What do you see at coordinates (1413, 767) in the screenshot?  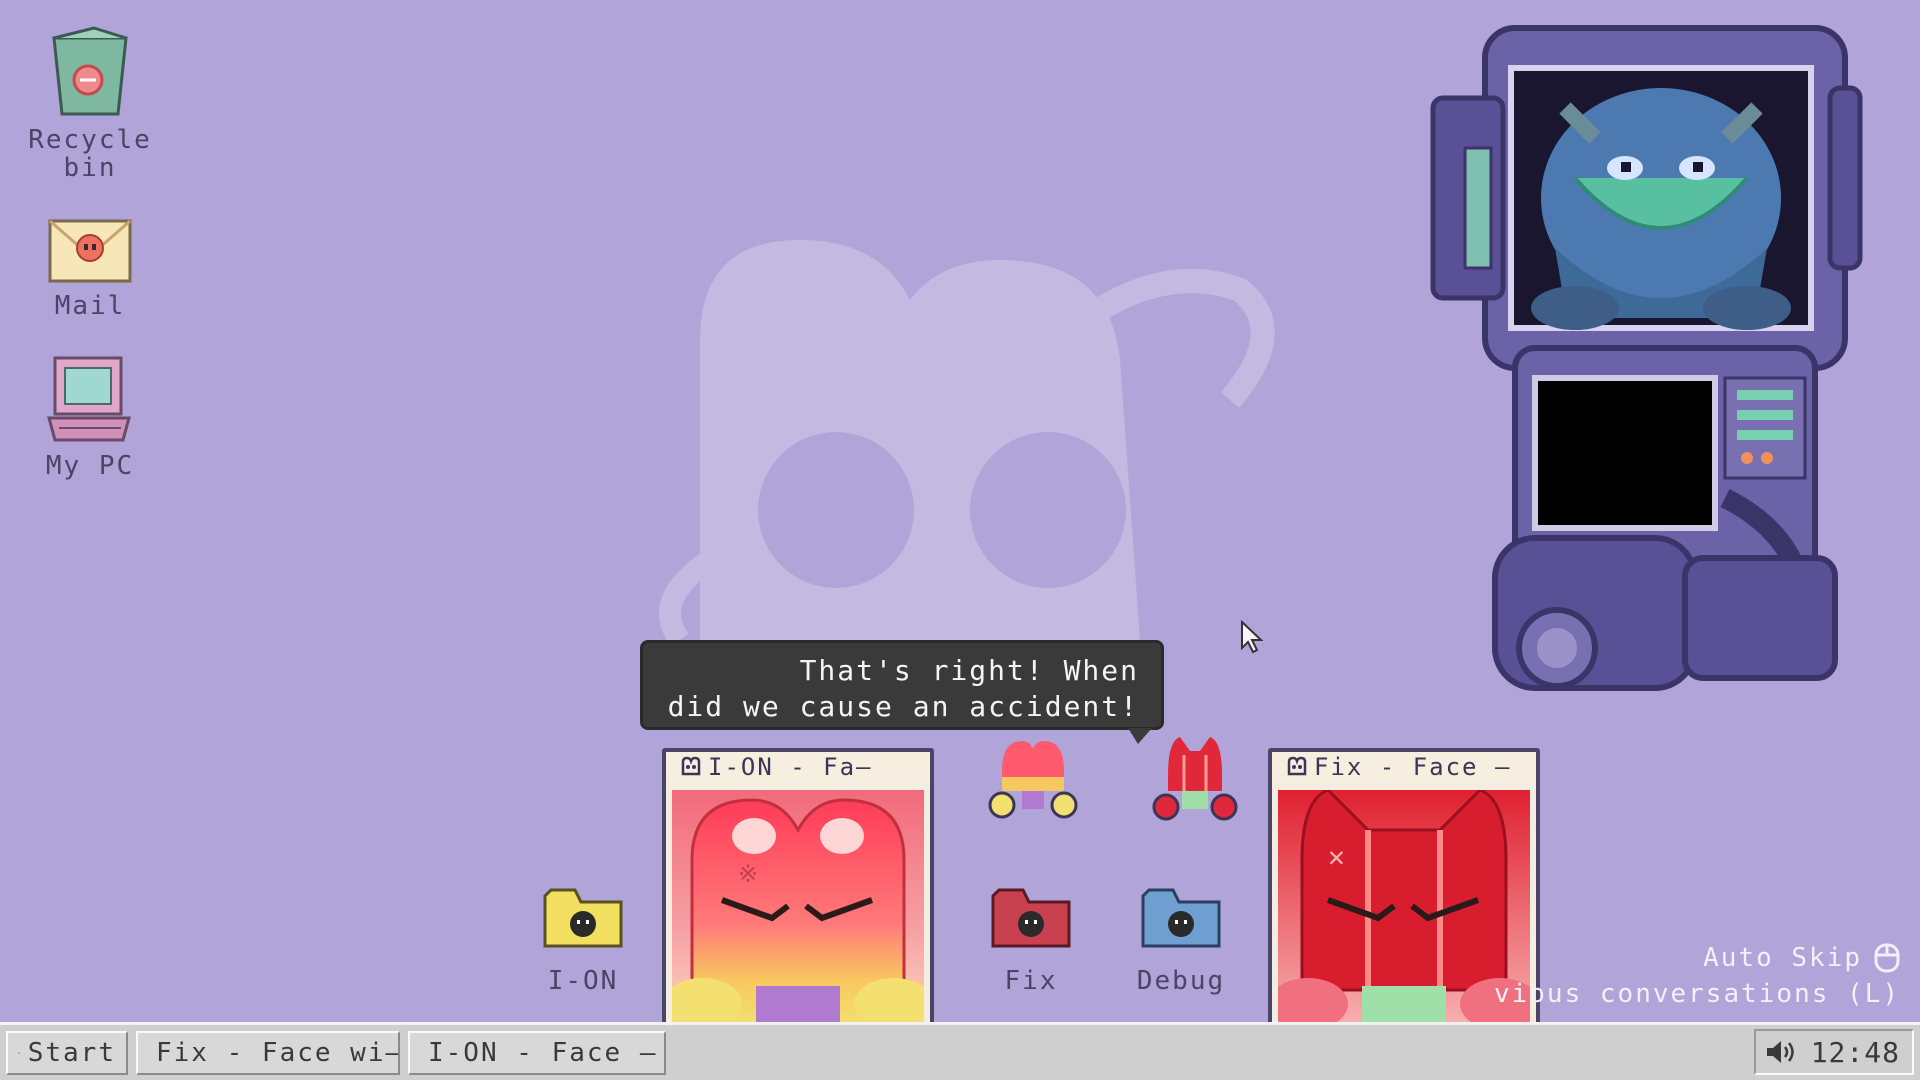 I see `window-title: Fix - Face –` at bounding box center [1413, 767].